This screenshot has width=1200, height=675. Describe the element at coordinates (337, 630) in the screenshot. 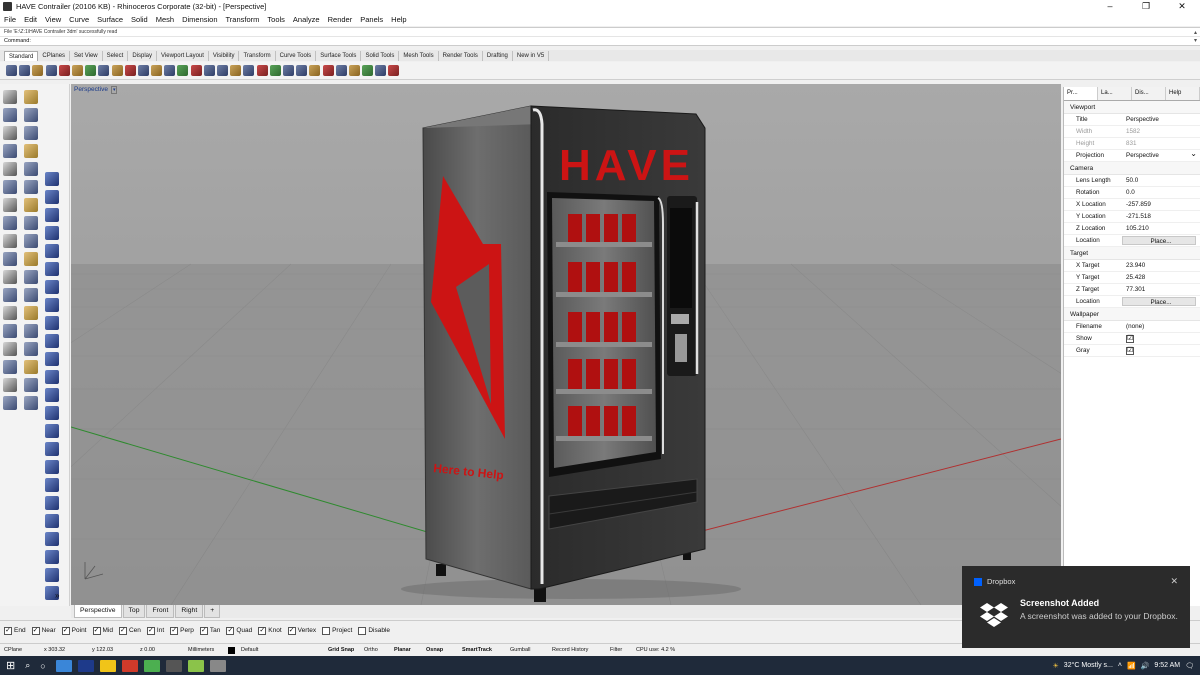

I see `osnap-project: Project` at that location.